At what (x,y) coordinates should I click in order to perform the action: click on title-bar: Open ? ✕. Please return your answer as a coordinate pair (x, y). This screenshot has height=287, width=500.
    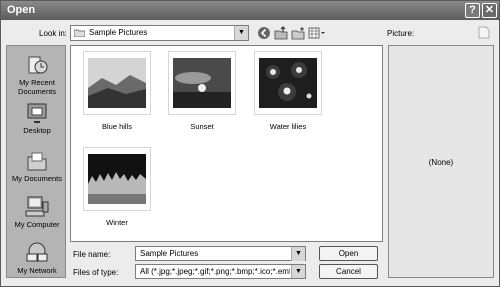
    Looking at the image, I should click on (250, 10).